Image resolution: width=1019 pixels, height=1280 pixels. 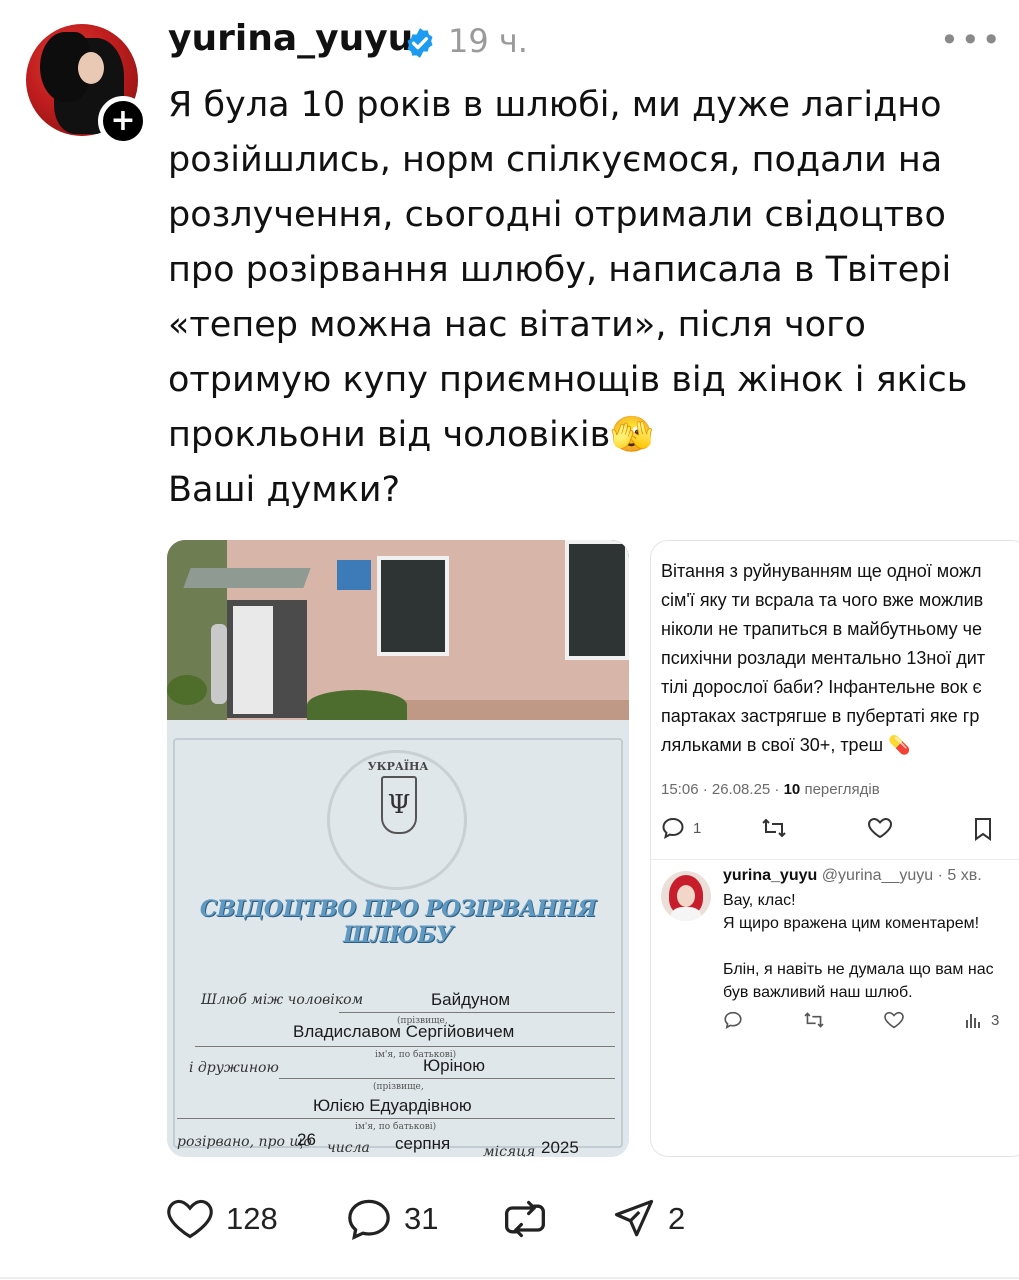 I want to click on quoted-line: психічни розлади ментально 13ної дит, so click(x=823, y=658).